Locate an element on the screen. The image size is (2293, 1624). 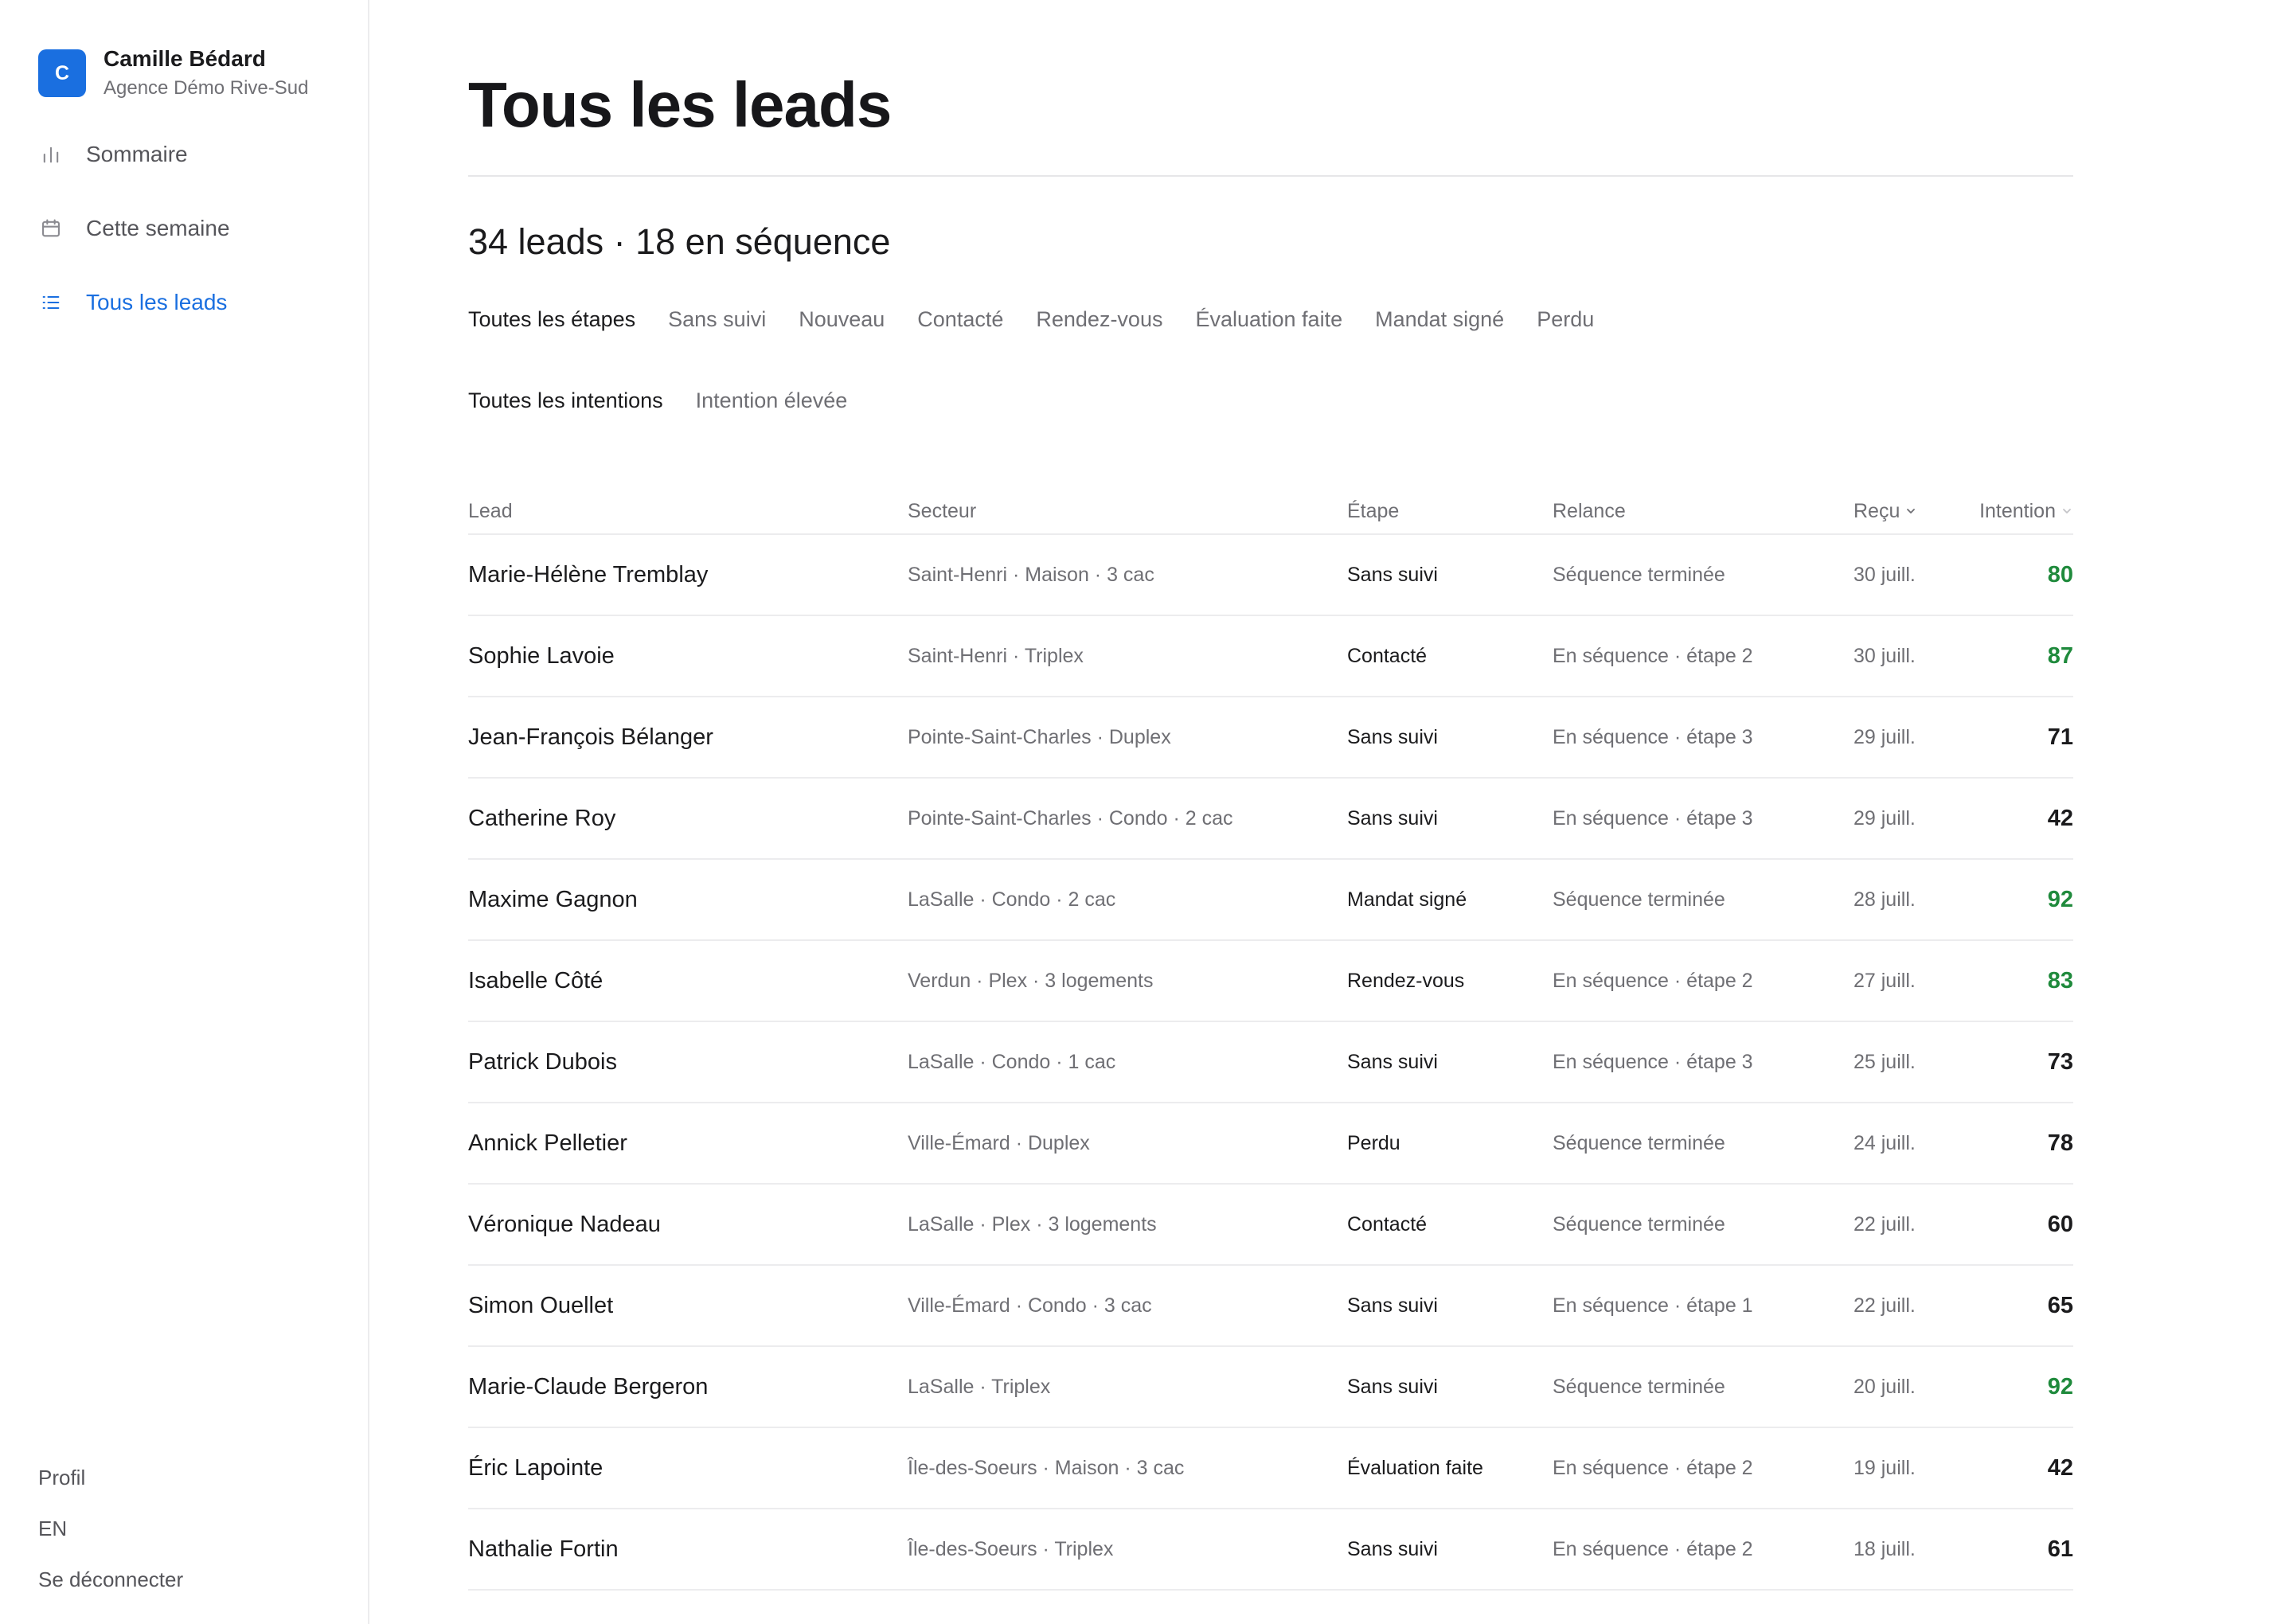
intent-filter: Intention élevée is located at coordinates (772, 400).